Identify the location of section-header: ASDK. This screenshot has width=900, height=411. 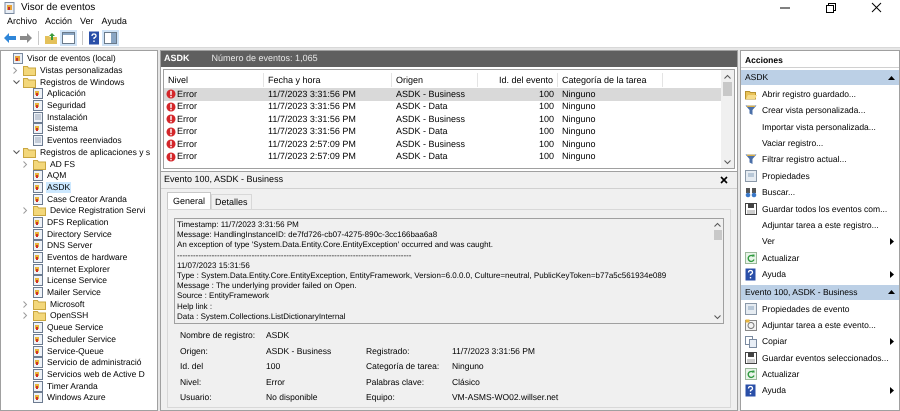
(820, 77).